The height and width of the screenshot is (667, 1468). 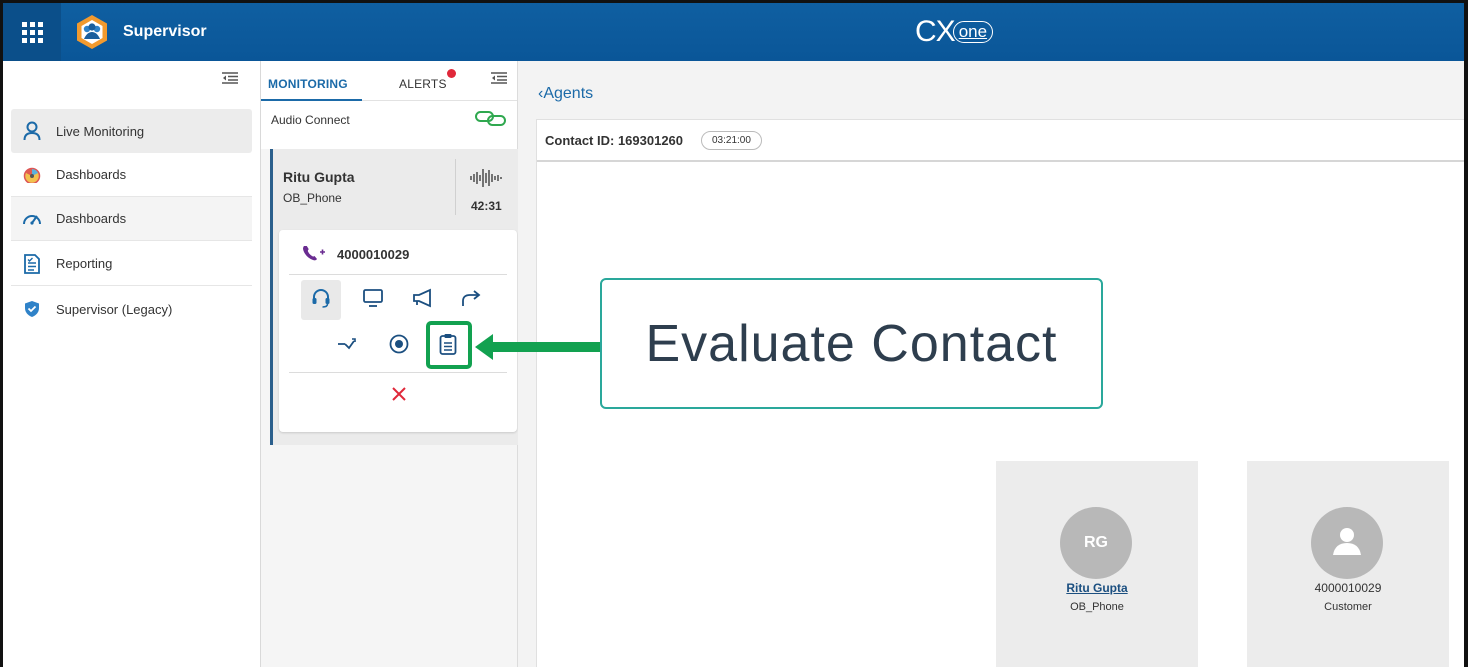 I want to click on screen-icon, so click(x=373, y=300).